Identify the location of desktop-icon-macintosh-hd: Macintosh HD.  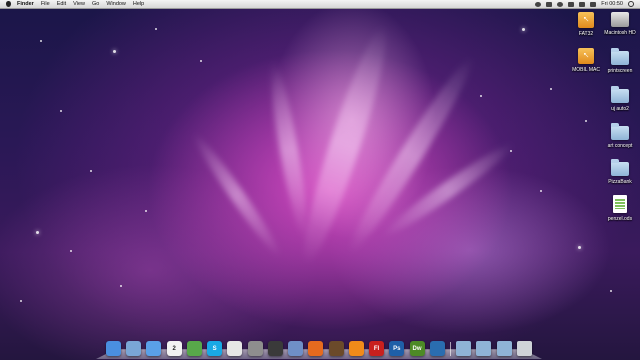
(619, 24).